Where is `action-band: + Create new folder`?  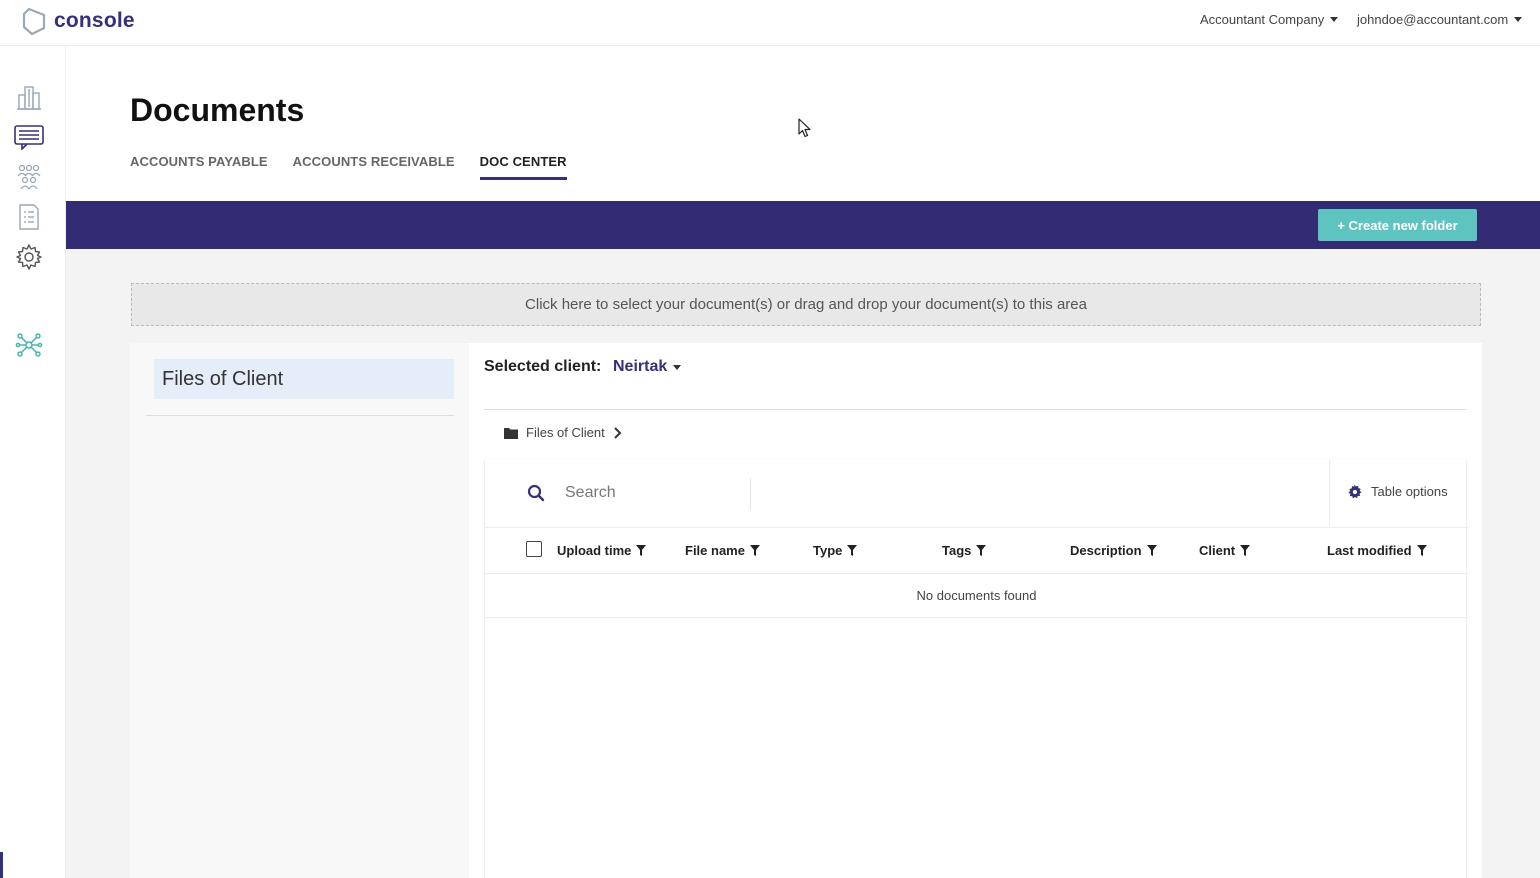
action-band: + Create new folder is located at coordinates (803, 225).